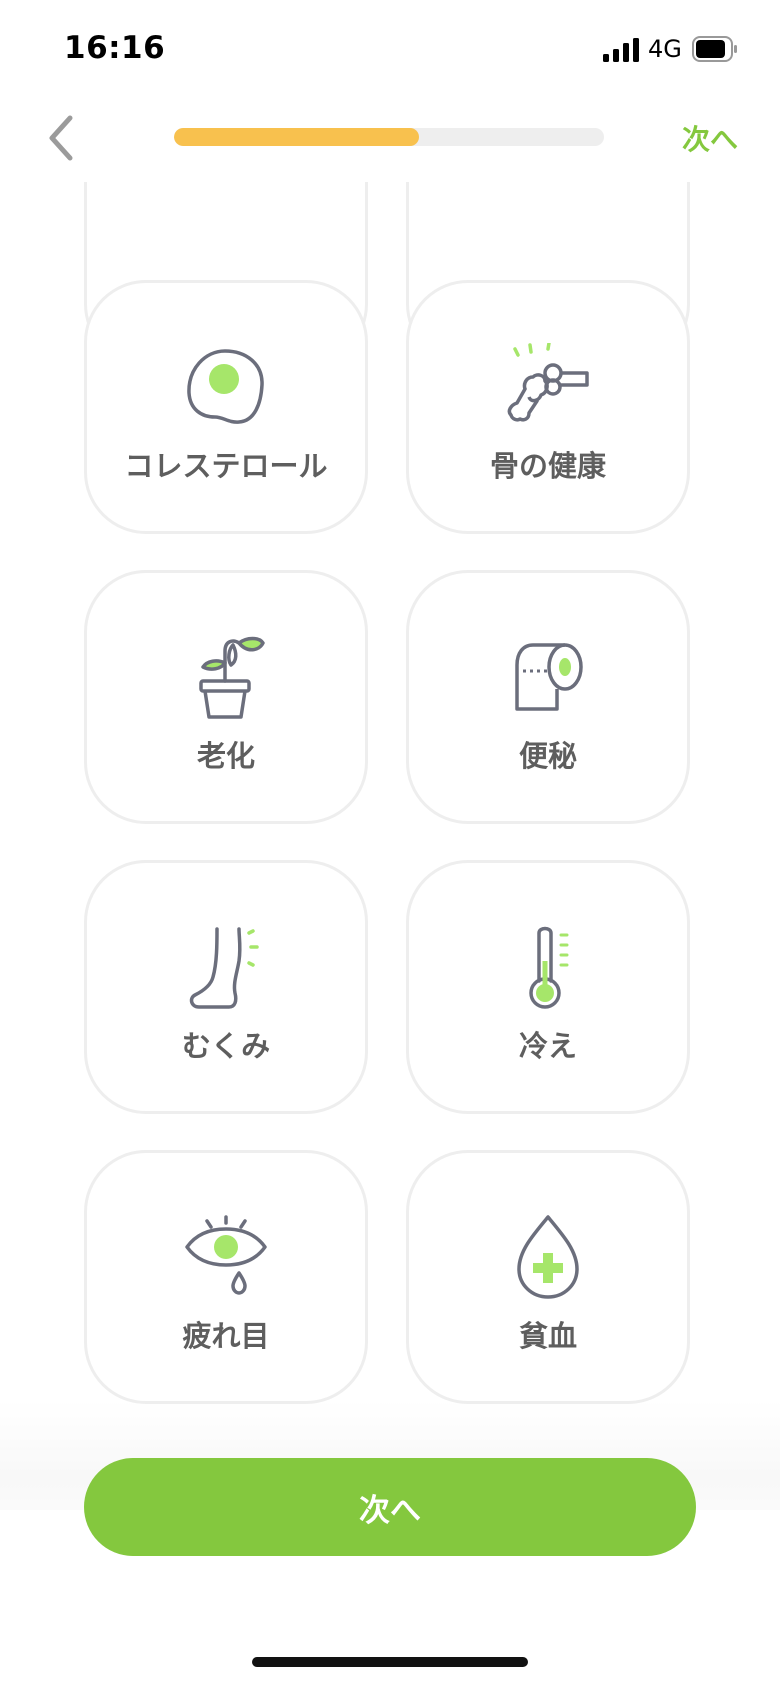  Describe the element at coordinates (232, 677) in the screenshot. I see `wilting-plant-icon` at that location.